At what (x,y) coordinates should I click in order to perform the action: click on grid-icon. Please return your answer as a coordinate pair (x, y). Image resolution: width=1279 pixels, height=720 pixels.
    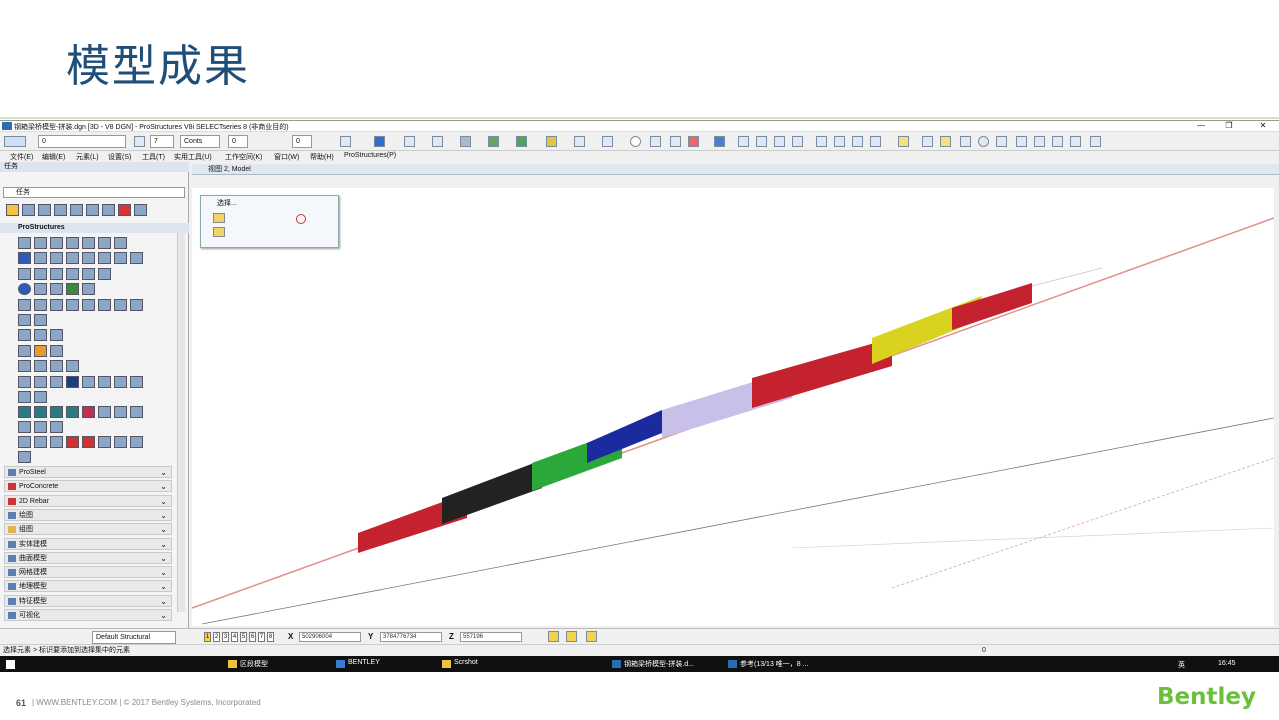
    Looking at the image, I should click on (655, 141).